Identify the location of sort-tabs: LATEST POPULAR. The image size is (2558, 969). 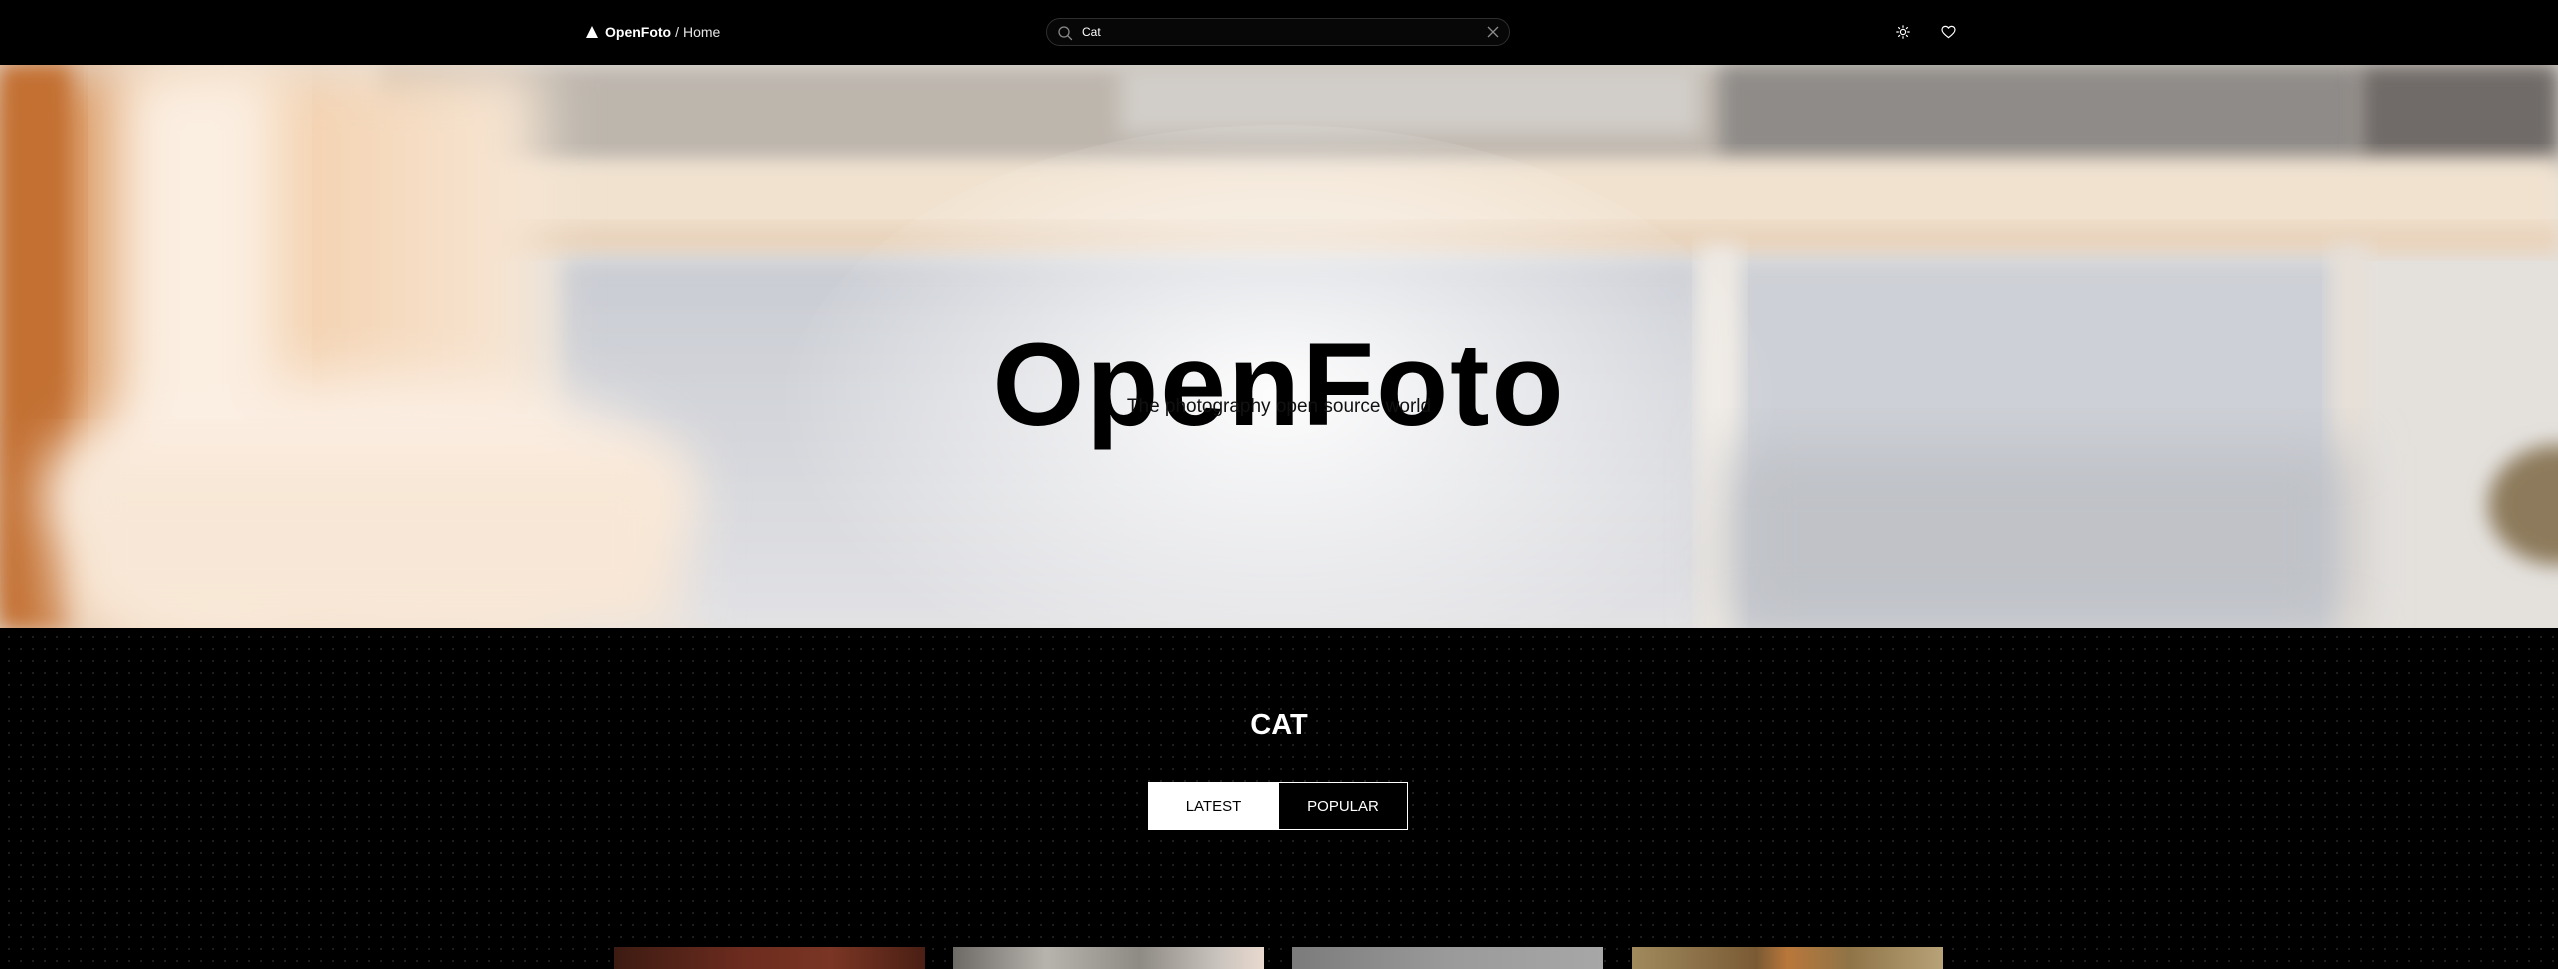
(1278, 806).